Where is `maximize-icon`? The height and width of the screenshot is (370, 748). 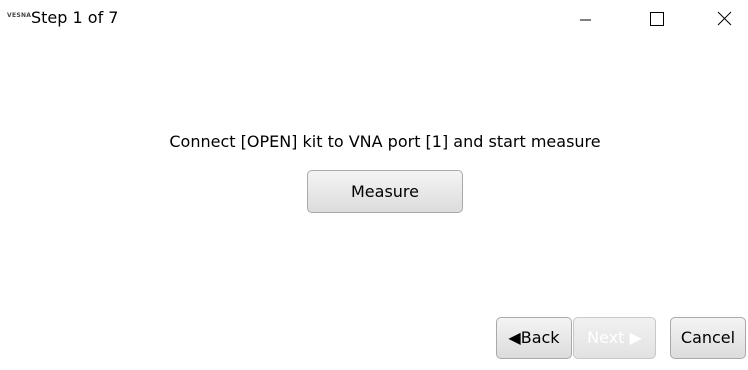 maximize-icon is located at coordinates (657, 19).